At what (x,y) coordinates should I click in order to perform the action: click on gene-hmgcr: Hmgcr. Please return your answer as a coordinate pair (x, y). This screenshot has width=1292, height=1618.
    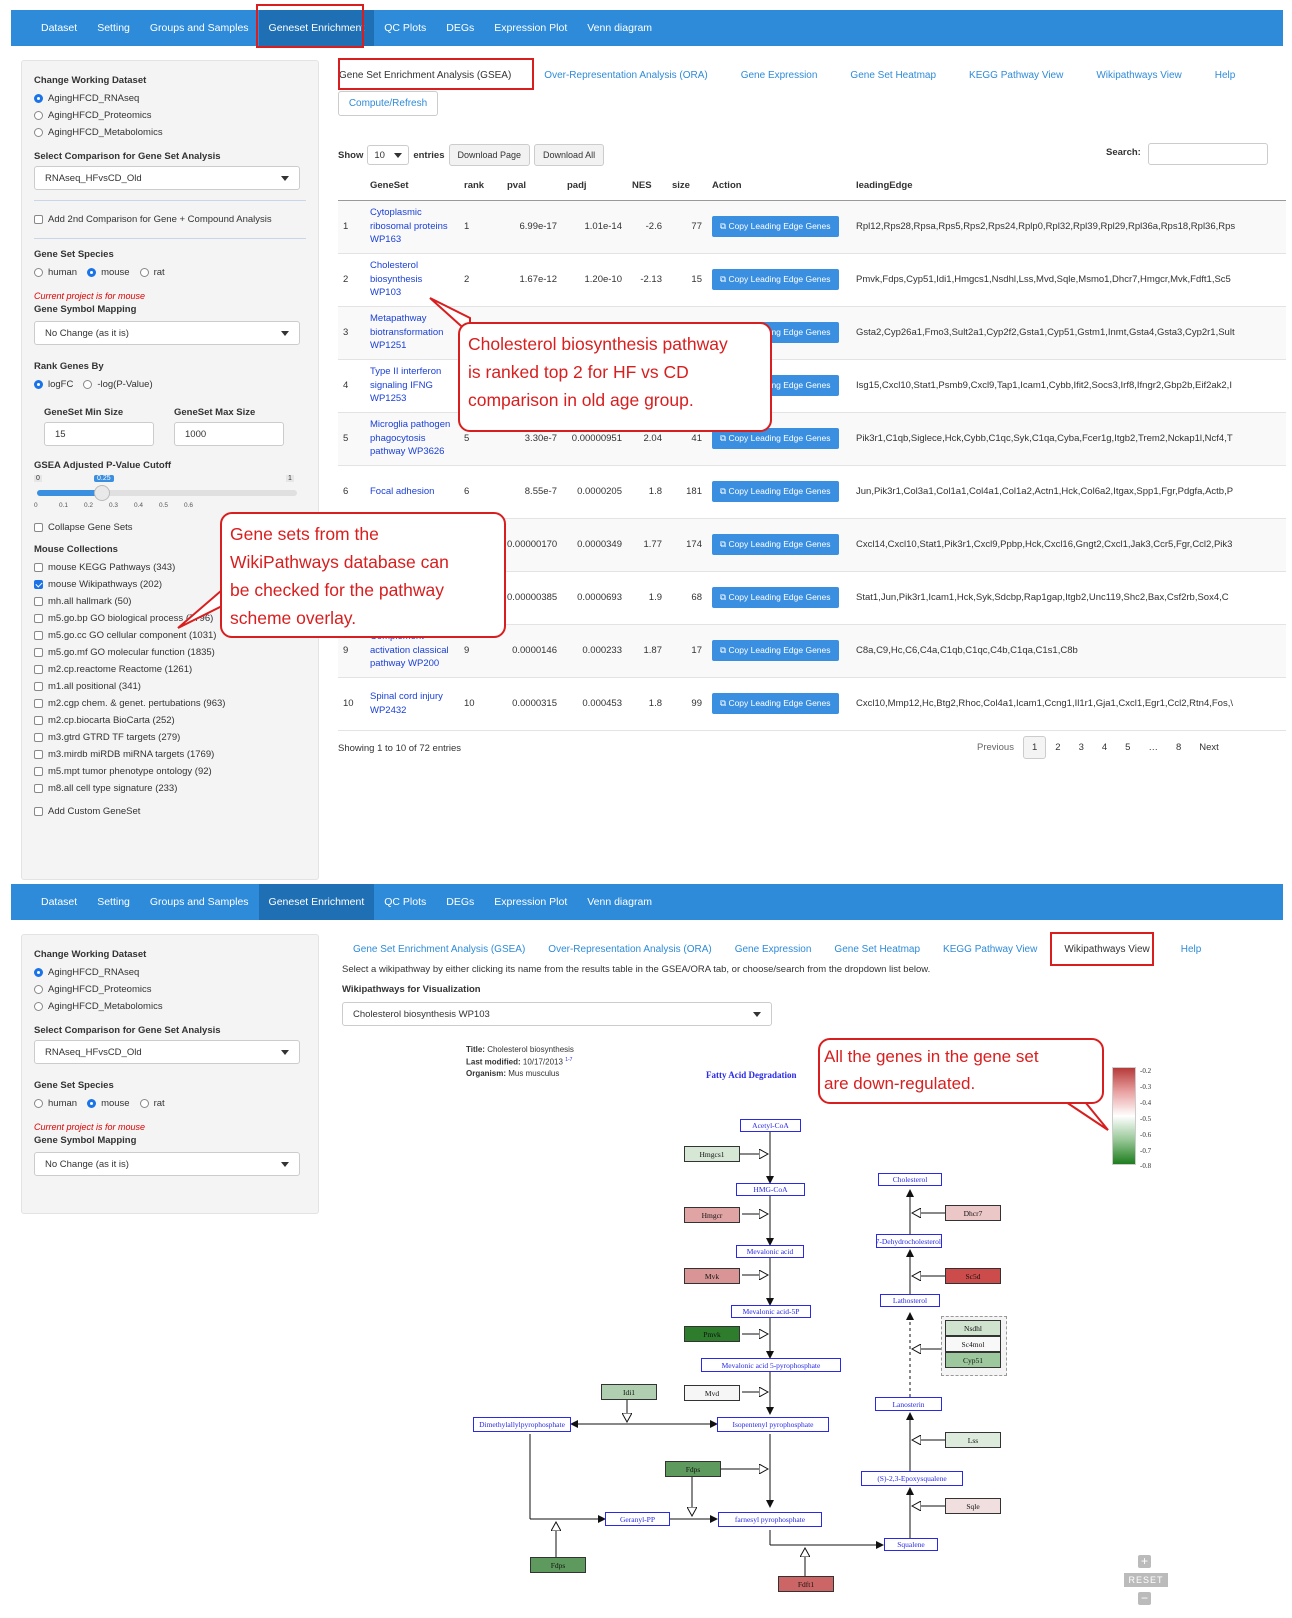
    Looking at the image, I should click on (712, 1215).